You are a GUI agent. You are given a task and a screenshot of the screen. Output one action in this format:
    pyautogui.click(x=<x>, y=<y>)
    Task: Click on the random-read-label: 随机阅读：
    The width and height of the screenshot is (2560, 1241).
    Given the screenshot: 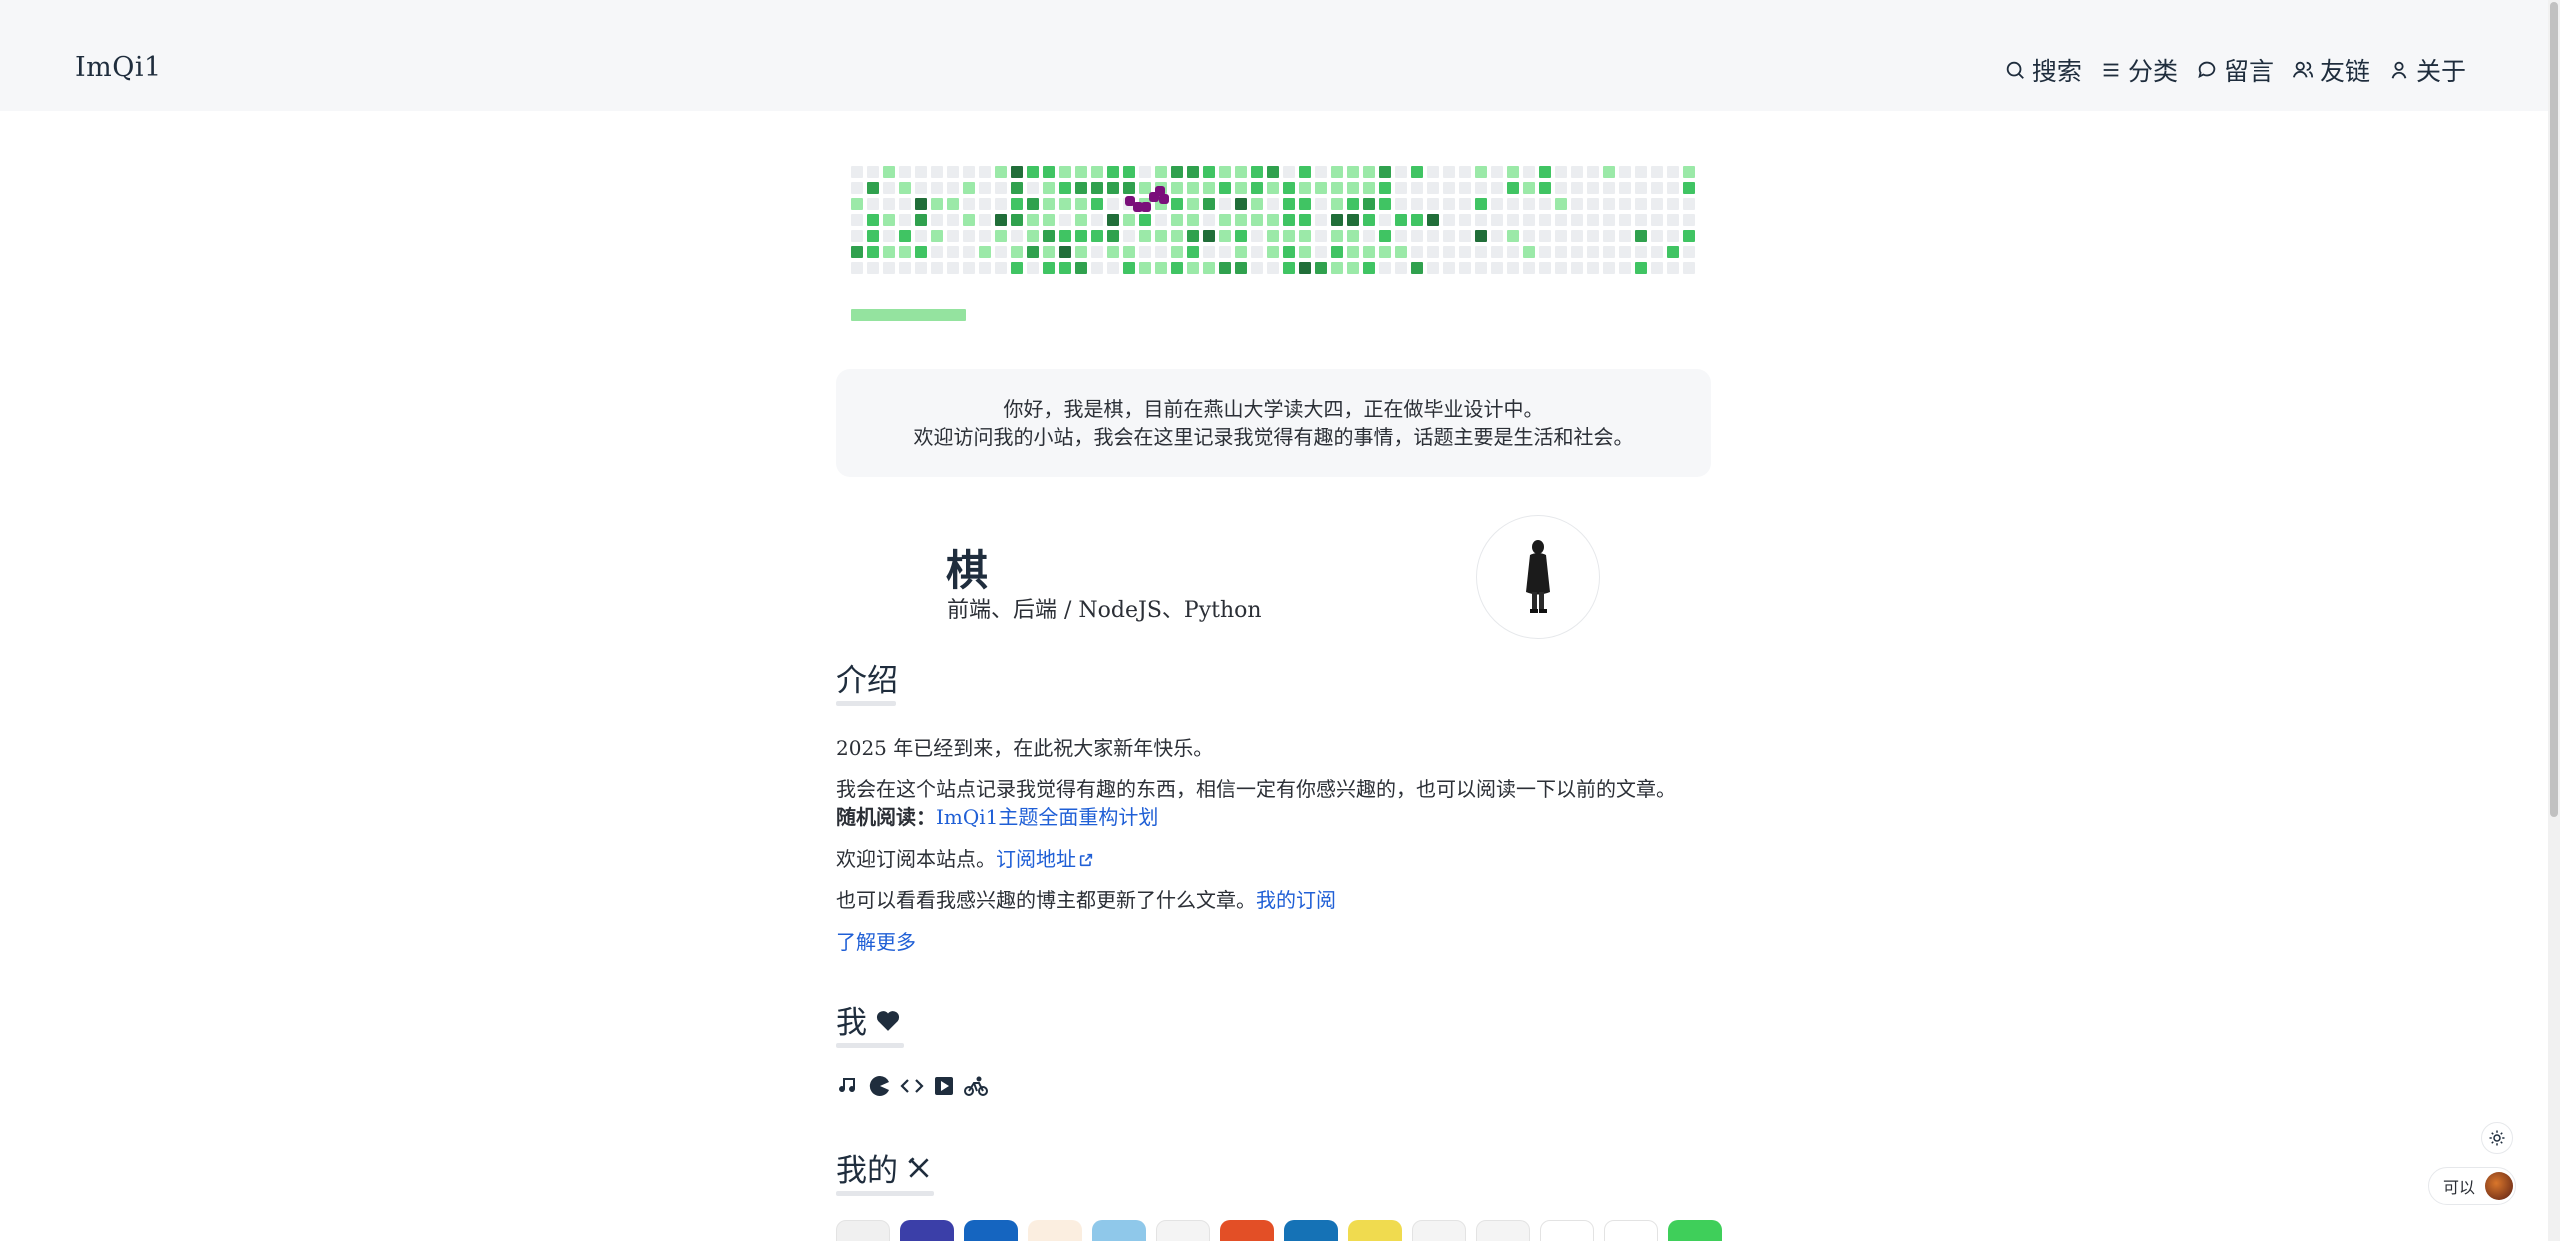 What is the action you would take?
    pyautogui.click(x=886, y=817)
    